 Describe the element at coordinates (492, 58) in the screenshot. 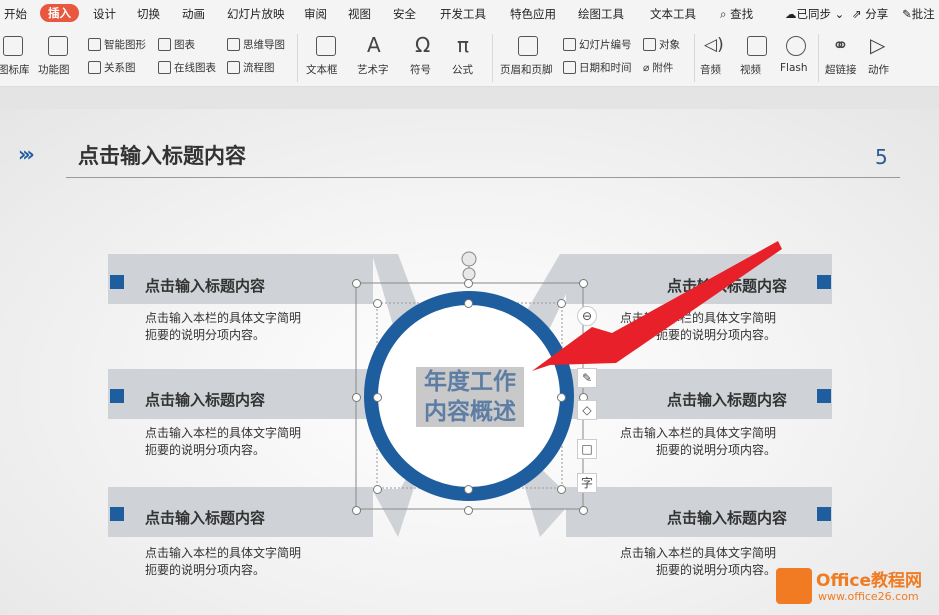

I see `ribbon-separator` at that location.